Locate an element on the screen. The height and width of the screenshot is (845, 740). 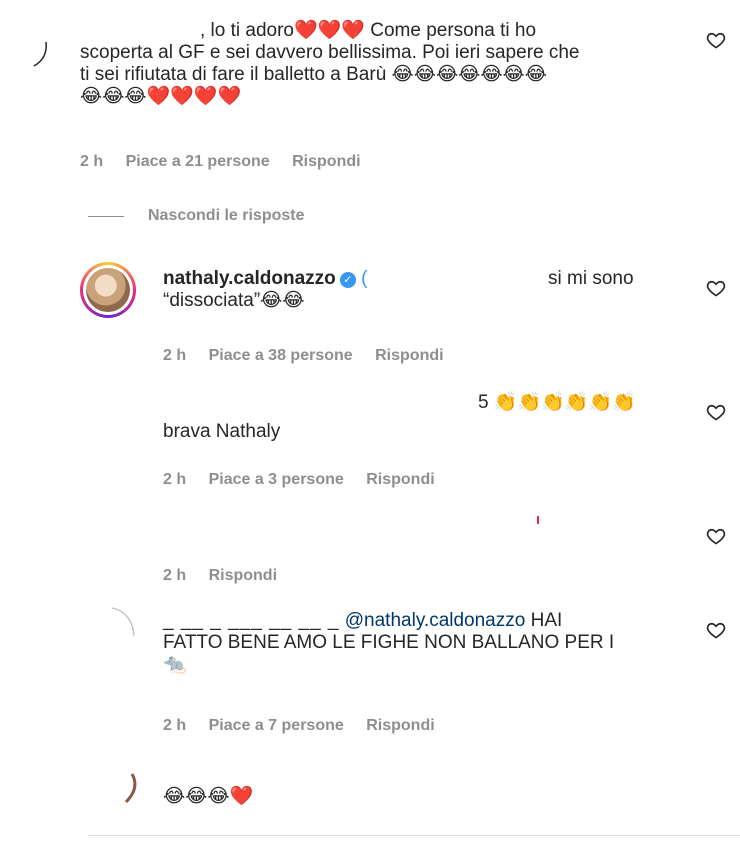
mention-link: @nathaly.caldonazzo is located at coordinates (435, 620).